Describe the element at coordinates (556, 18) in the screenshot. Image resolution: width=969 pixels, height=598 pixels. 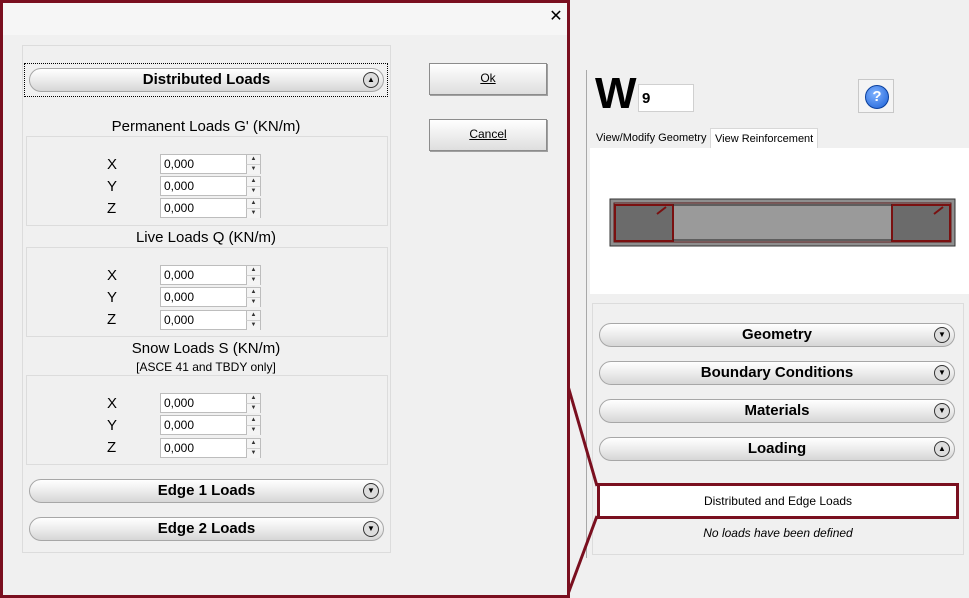
I see `close-icon: ✕` at that location.